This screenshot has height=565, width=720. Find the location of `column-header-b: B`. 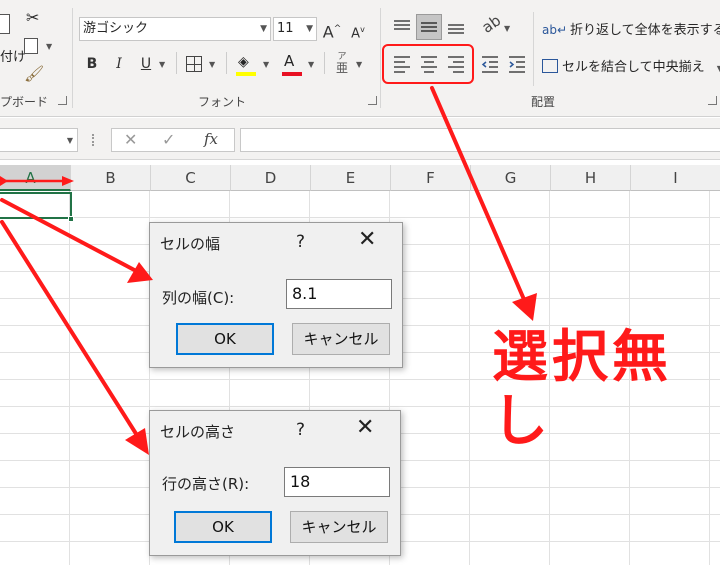

column-header-b: B is located at coordinates (111, 178).